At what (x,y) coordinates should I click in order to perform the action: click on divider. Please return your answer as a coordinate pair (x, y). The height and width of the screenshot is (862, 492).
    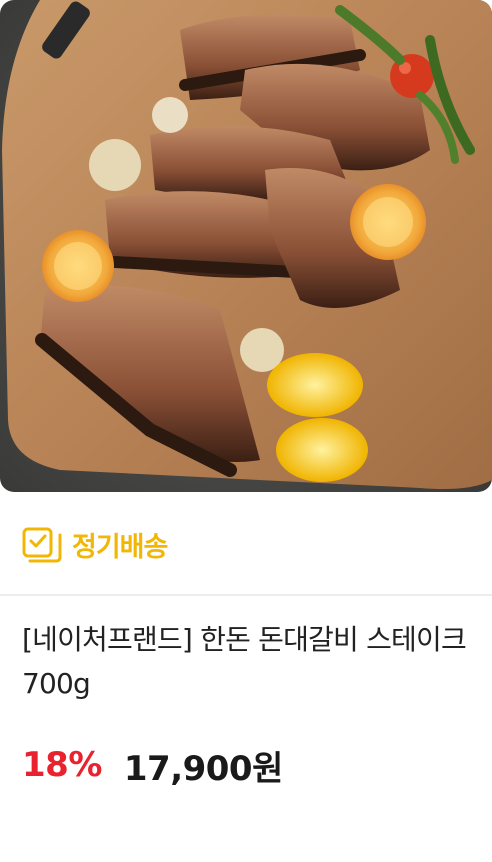
    Looking at the image, I should click on (246, 595).